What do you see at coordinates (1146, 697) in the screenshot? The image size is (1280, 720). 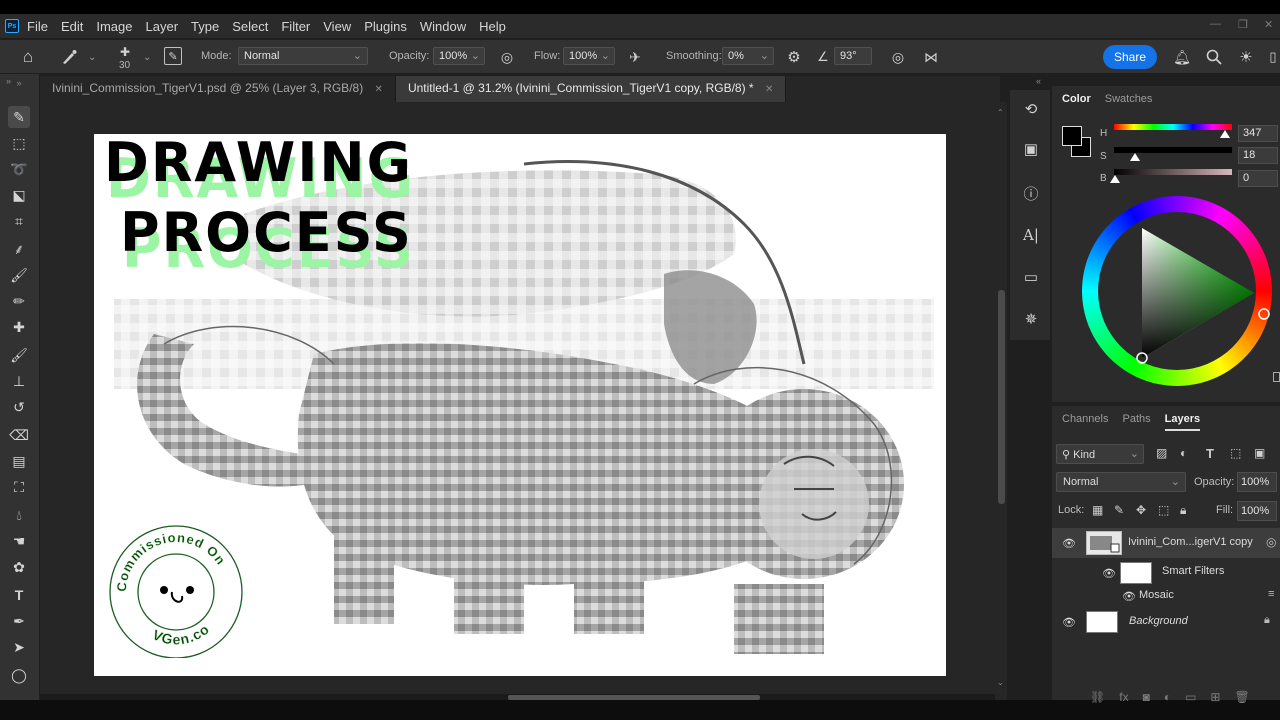 I see `add-mask-icon: ◙` at bounding box center [1146, 697].